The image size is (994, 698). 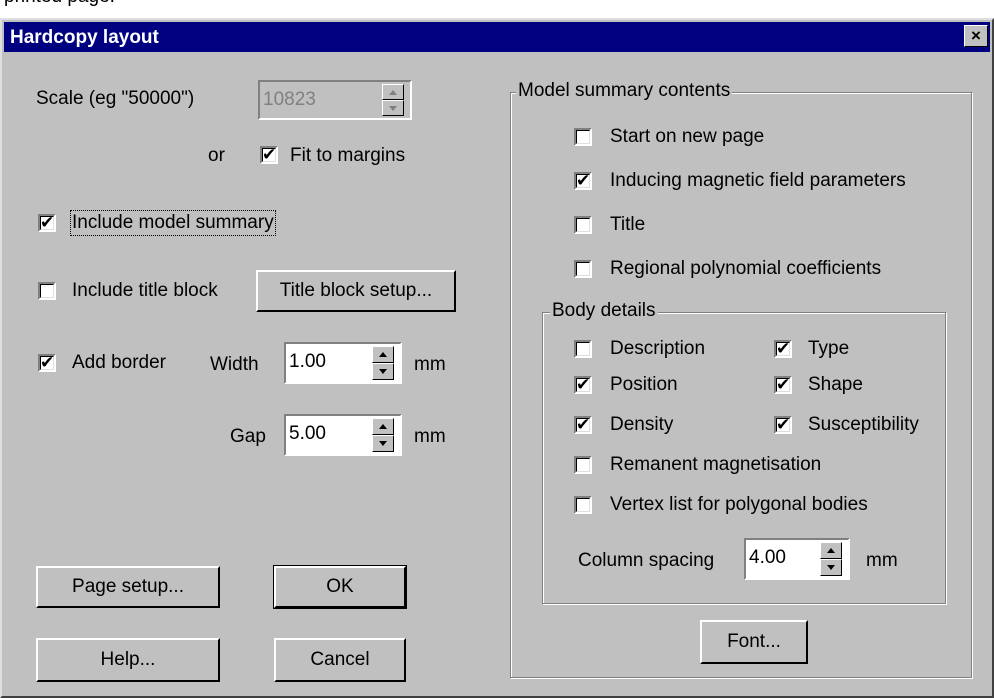 What do you see at coordinates (383, 443) in the screenshot?
I see `gap-spin-down` at bounding box center [383, 443].